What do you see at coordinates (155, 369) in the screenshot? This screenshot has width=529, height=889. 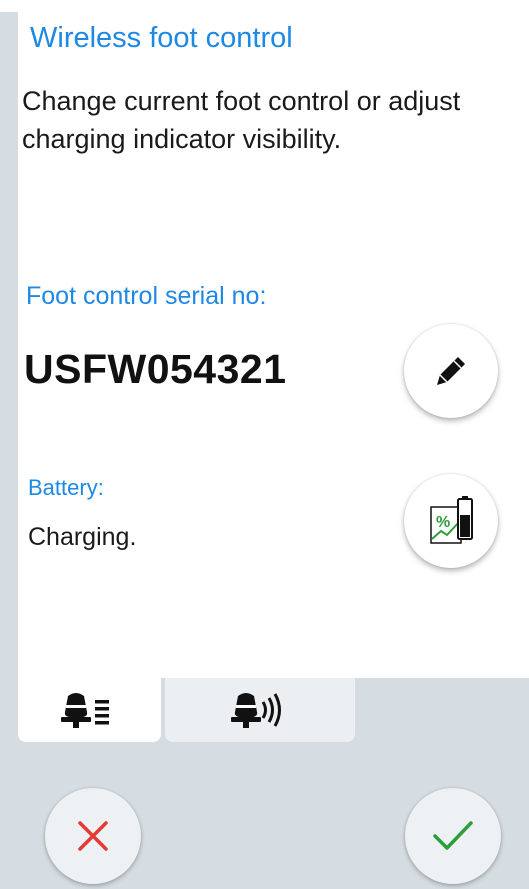 I see `serial-value: USFW054321` at bounding box center [155, 369].